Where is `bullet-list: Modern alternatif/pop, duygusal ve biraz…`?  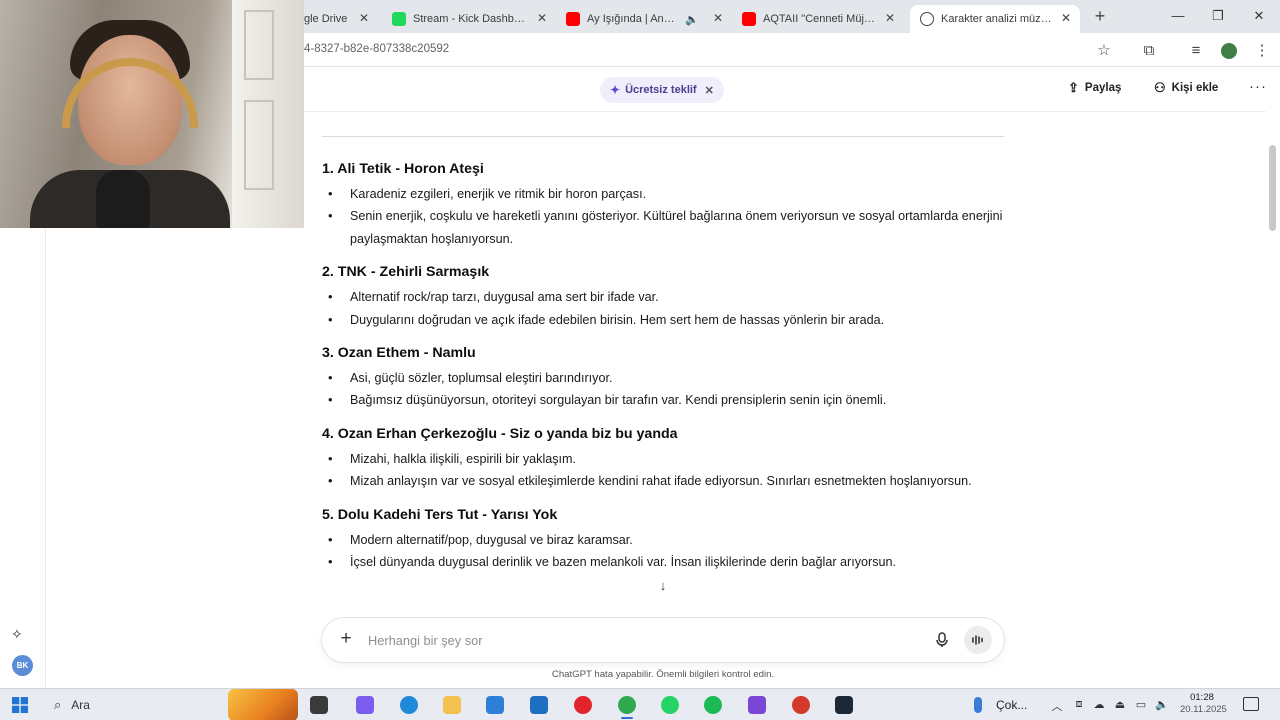
bullet-list: Modern alternatif/pop, duygusal ve biraz… is located at coordinates (663, 551).